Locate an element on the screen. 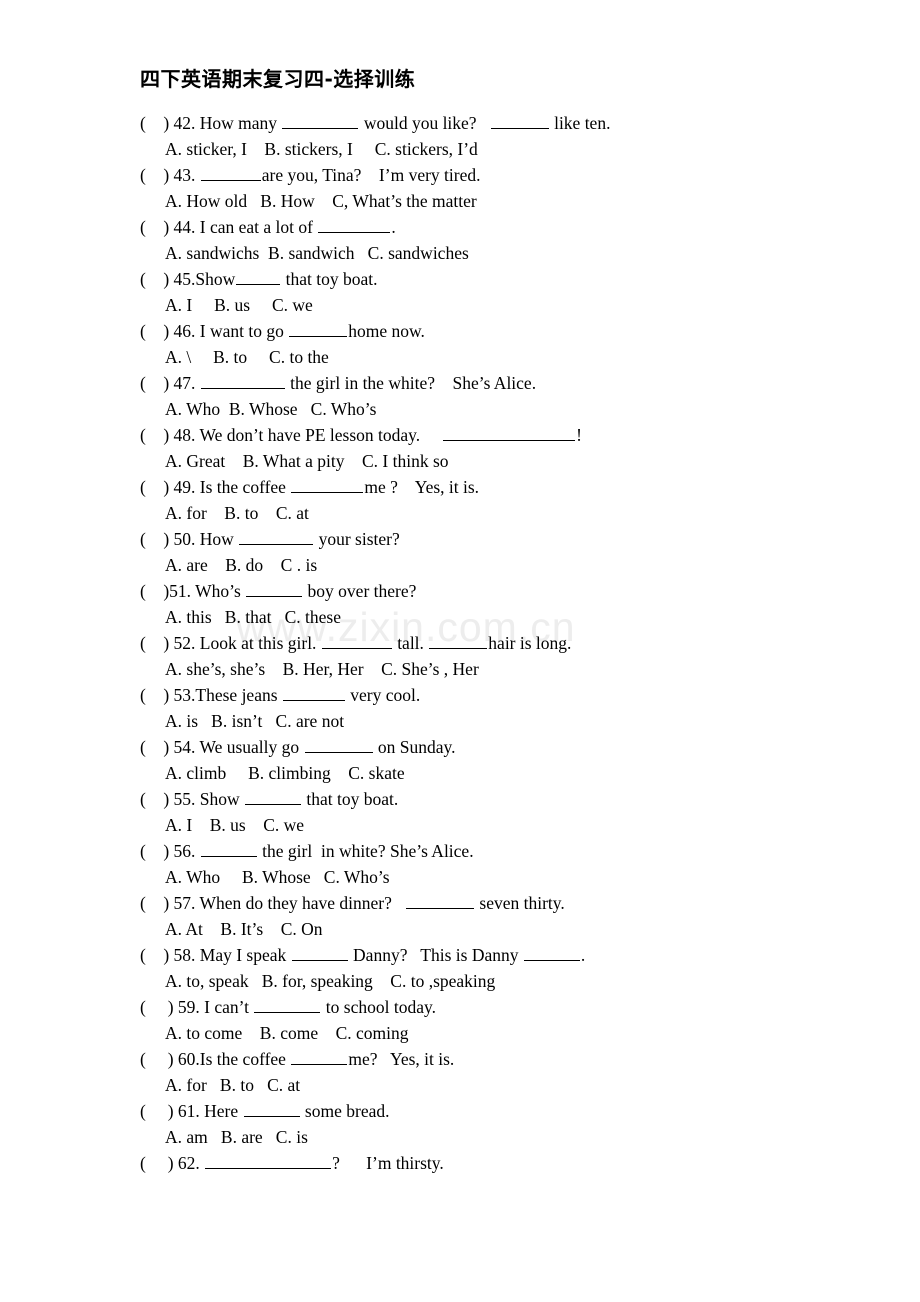 This screenshot has height=1302, width=920. question-options: A. climb B. climbing C. skate is located at coordinates (460, 773).